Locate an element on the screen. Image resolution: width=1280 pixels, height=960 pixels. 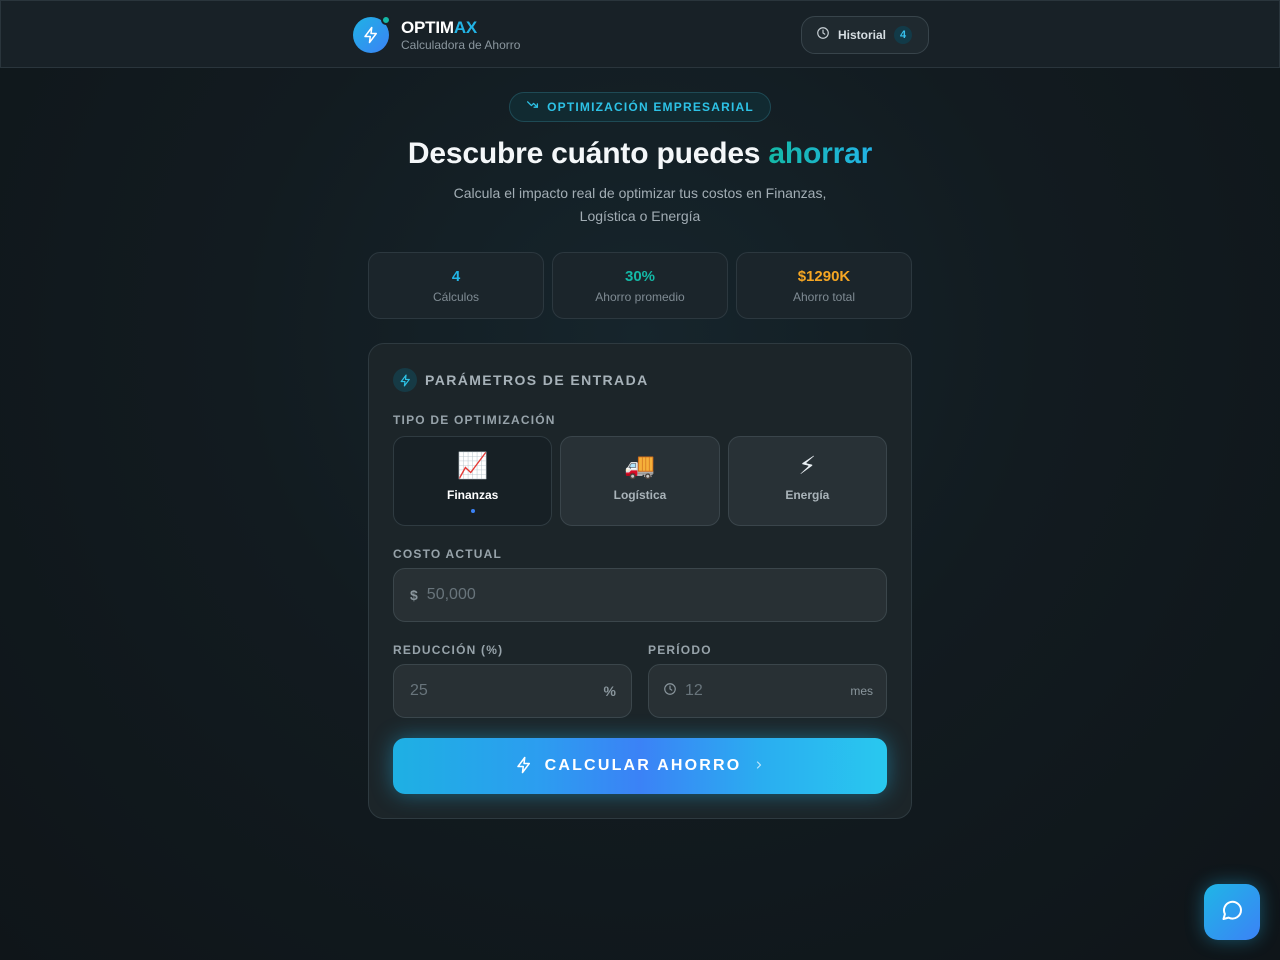
period-input is located at coordinates (755, 691).